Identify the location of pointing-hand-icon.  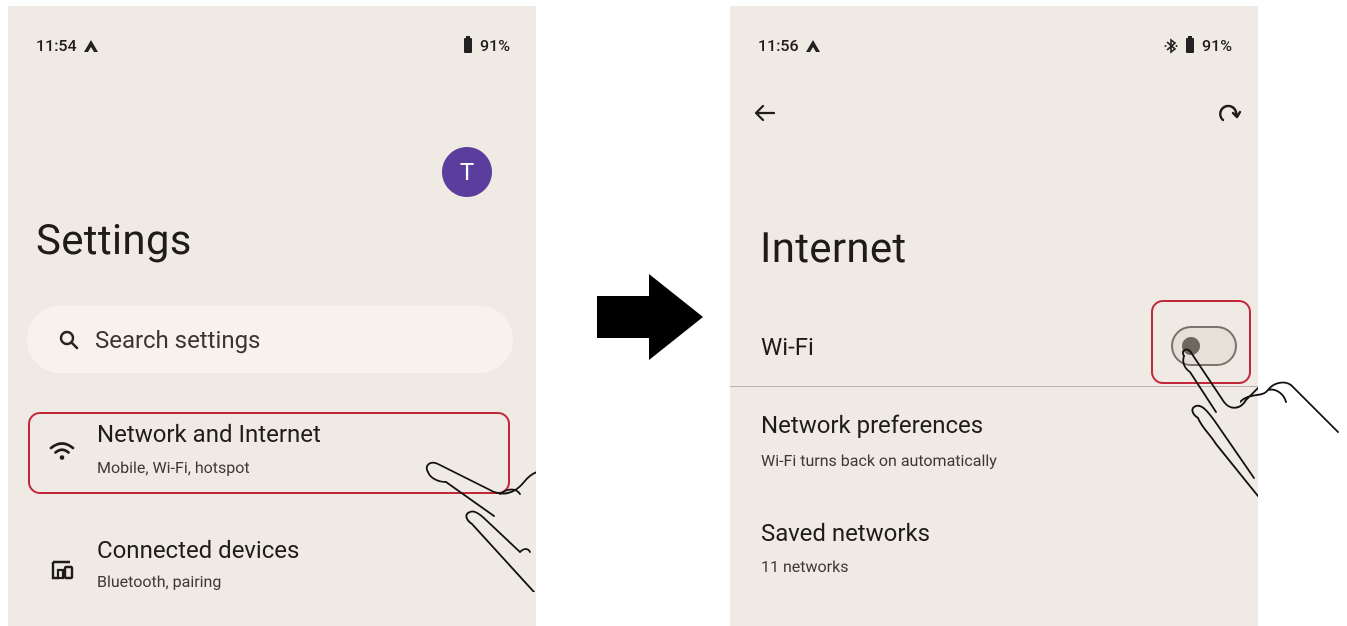
(480, 526).